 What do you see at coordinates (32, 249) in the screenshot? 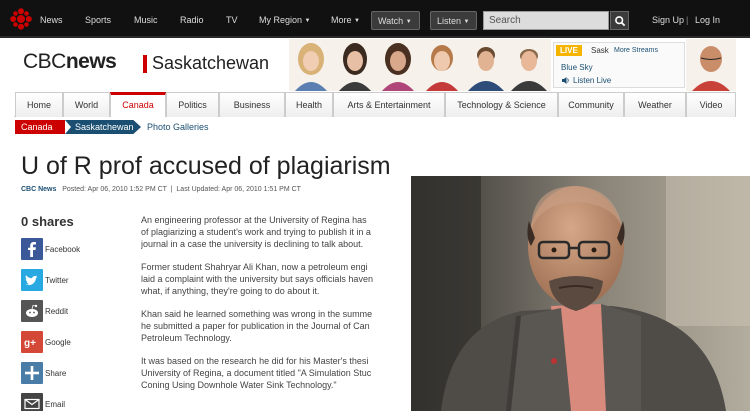
I see `facebook-icon` at bounding box center [32, 249].